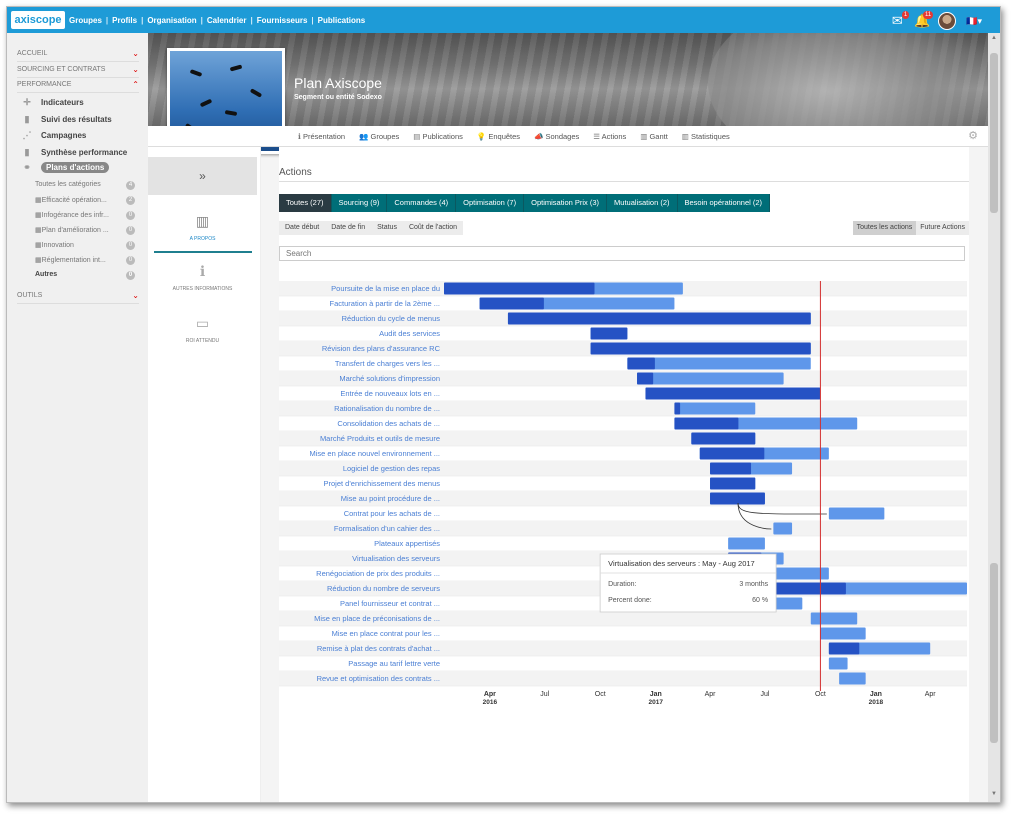 The height and width of the screenshot is (815, 1013). Describe the element at coordinates (380, 438) in the screenshot. I see `task-label: Marché Produits et outils de mesure` at that location.